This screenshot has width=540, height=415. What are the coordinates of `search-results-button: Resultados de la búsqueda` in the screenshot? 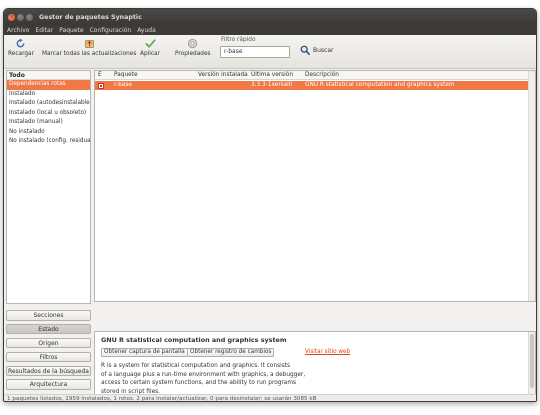 It's located at (48, 371).